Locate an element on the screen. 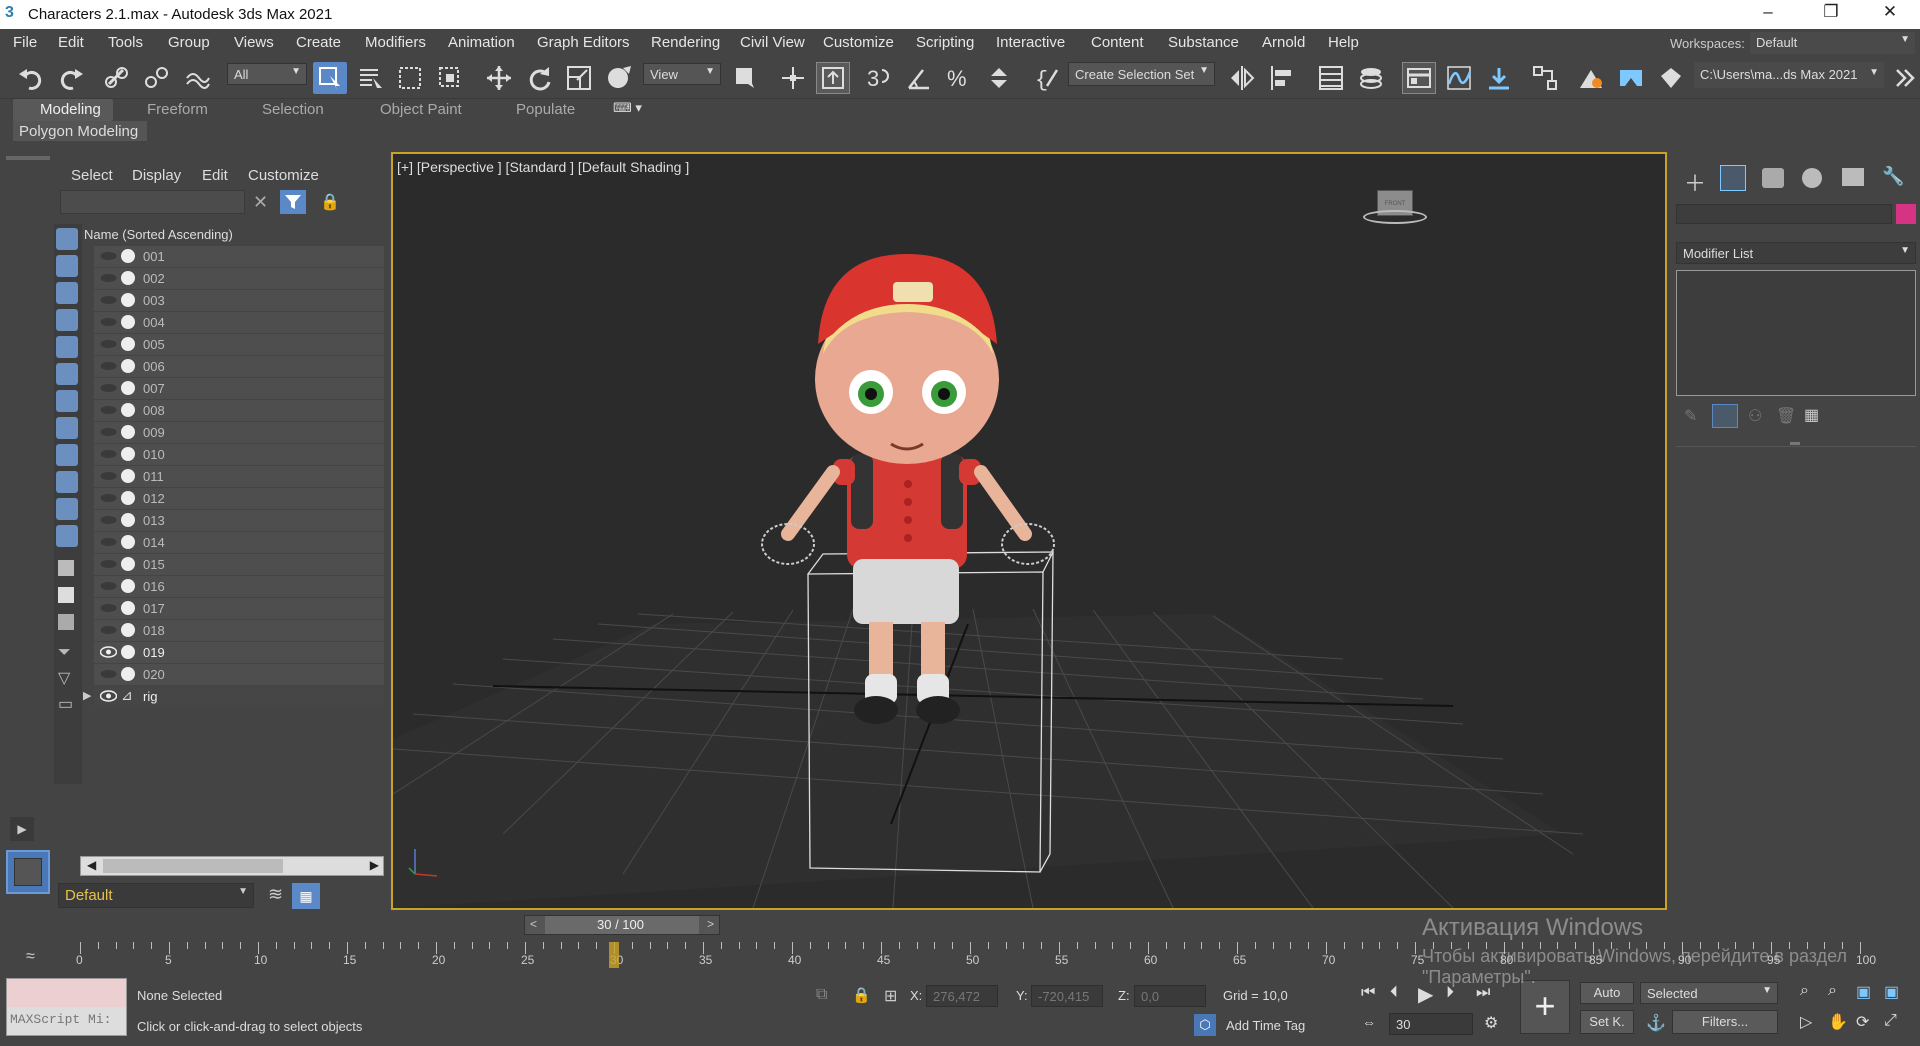  view-cube: FRONT is located at coordinates (1398, 203).